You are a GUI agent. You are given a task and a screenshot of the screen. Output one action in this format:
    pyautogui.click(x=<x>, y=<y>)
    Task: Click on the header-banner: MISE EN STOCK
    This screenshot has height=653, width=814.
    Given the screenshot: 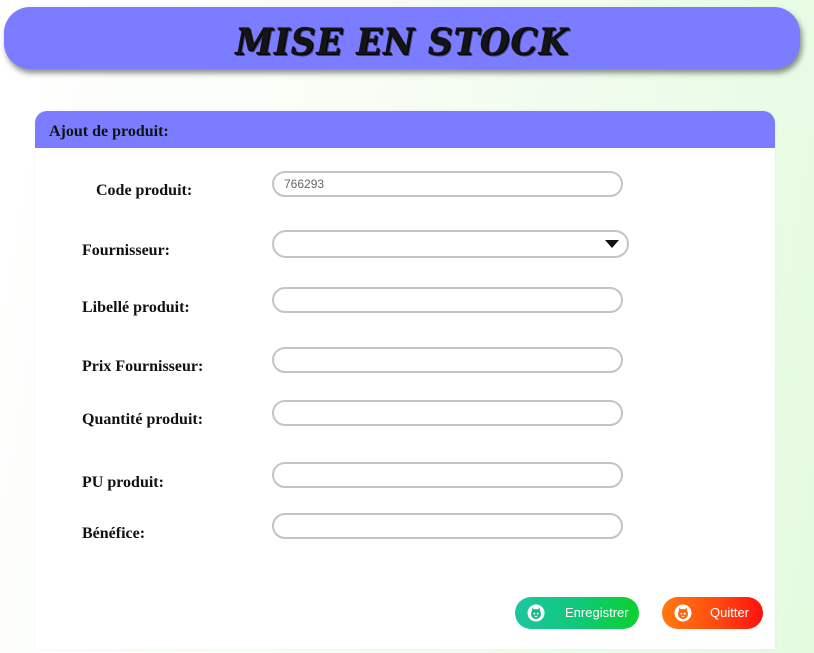 What is the action you would take?
    pyautogui.click(x=402, y=38)
    